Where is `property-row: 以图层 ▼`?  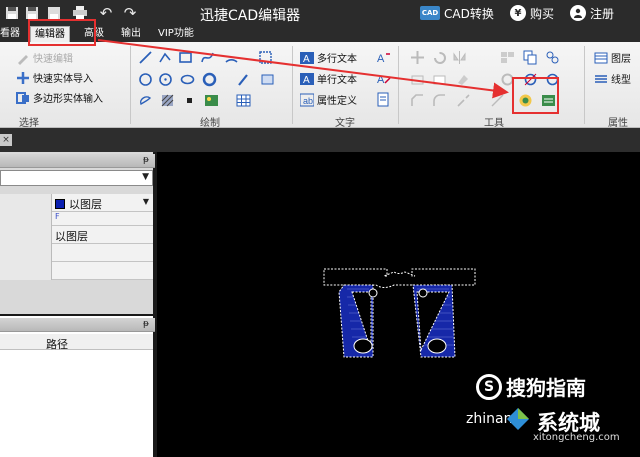
property-row: 以图层 ▼ is located at coordinates (76, 203).